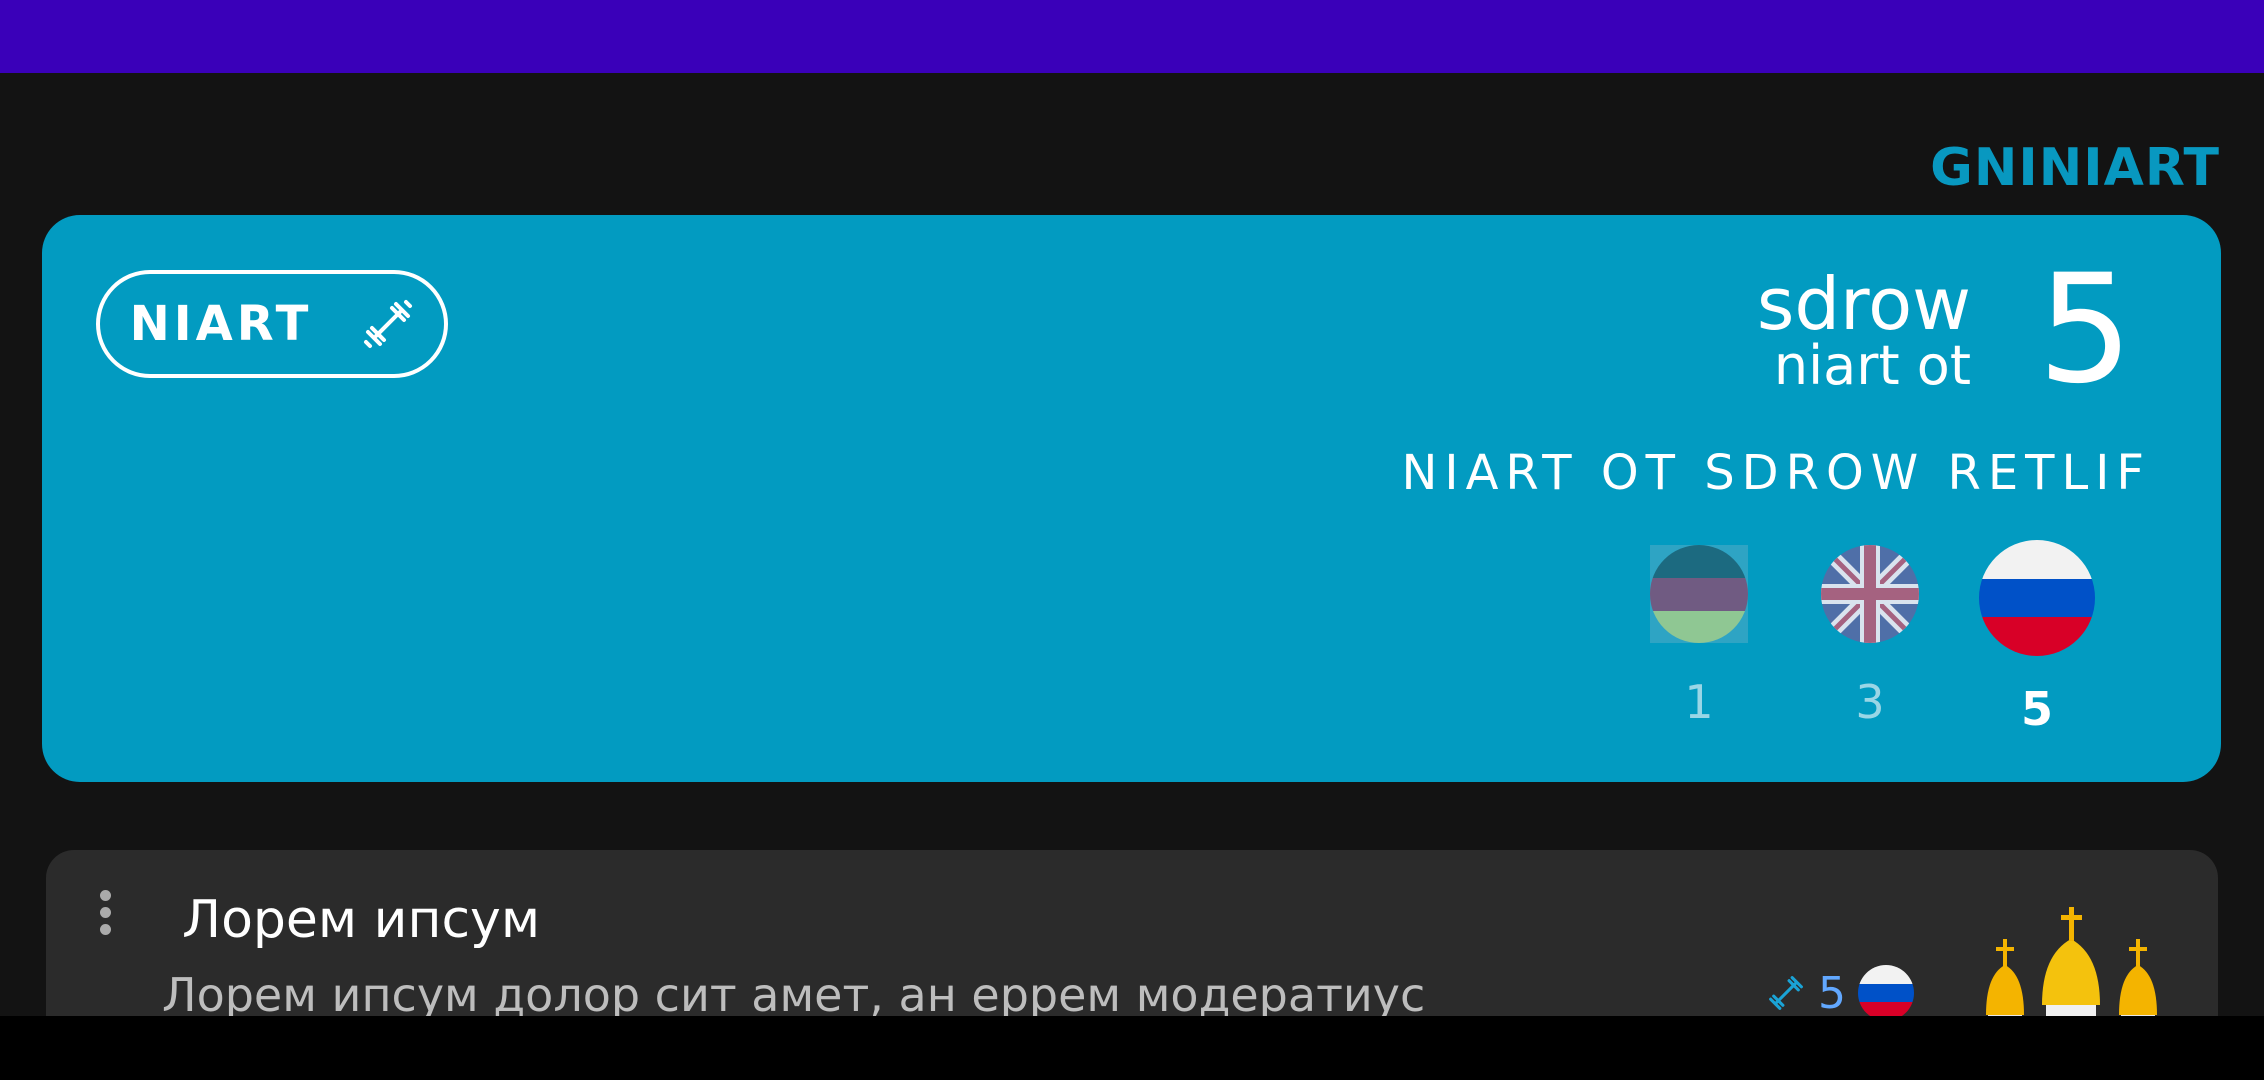  I want to click on navigation-bar, so click(1132, 1048).